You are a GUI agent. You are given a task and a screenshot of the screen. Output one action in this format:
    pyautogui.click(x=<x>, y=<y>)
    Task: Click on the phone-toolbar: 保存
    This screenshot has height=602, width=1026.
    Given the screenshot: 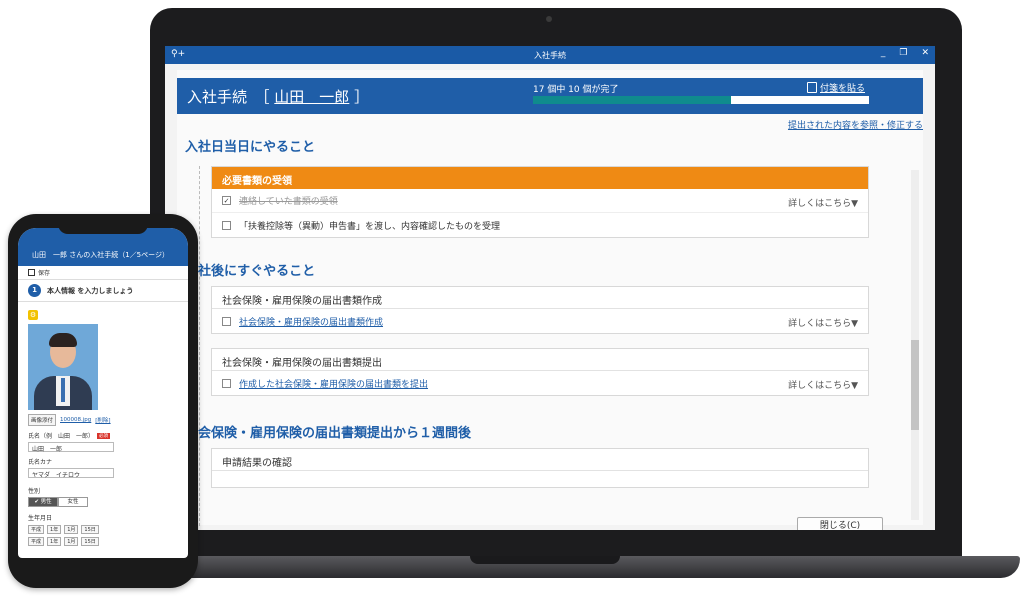 What is the action you would take?
    pyautogui.click(x=103, y=273)
    